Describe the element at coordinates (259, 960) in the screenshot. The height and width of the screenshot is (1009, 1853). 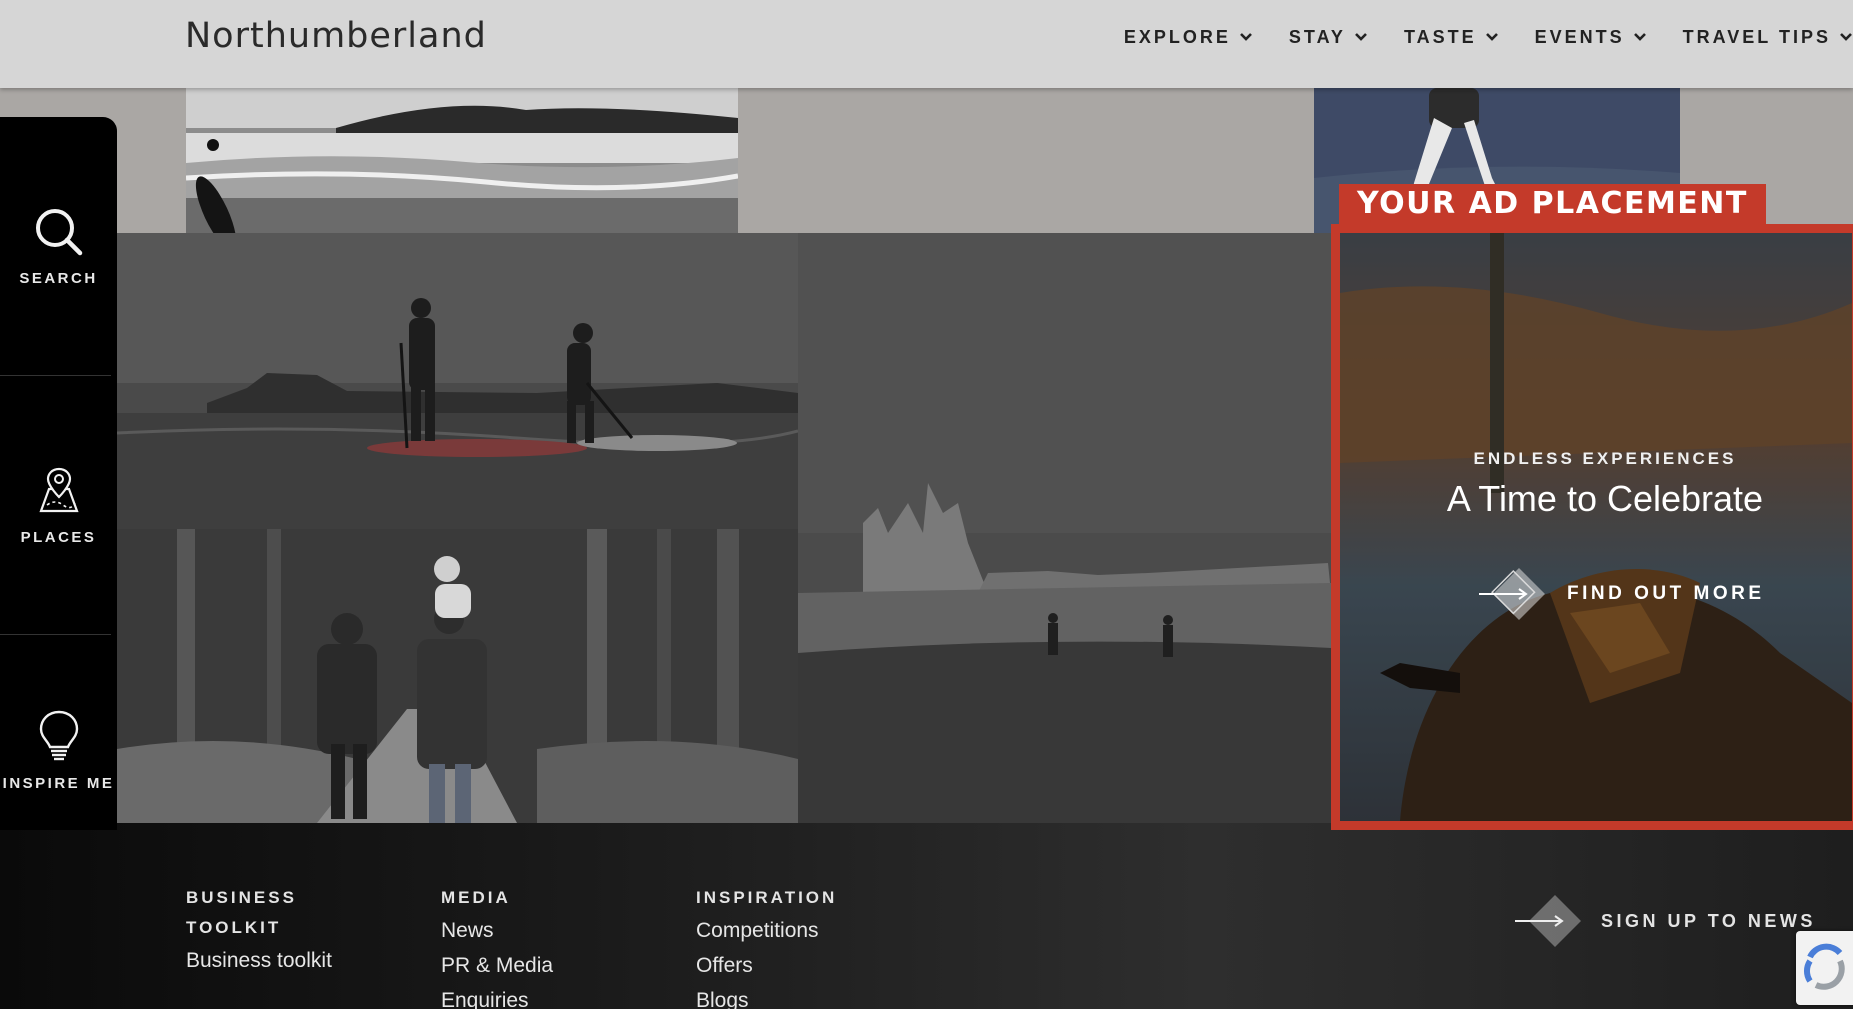
I see `footer-link: Business toolkit` at that location.